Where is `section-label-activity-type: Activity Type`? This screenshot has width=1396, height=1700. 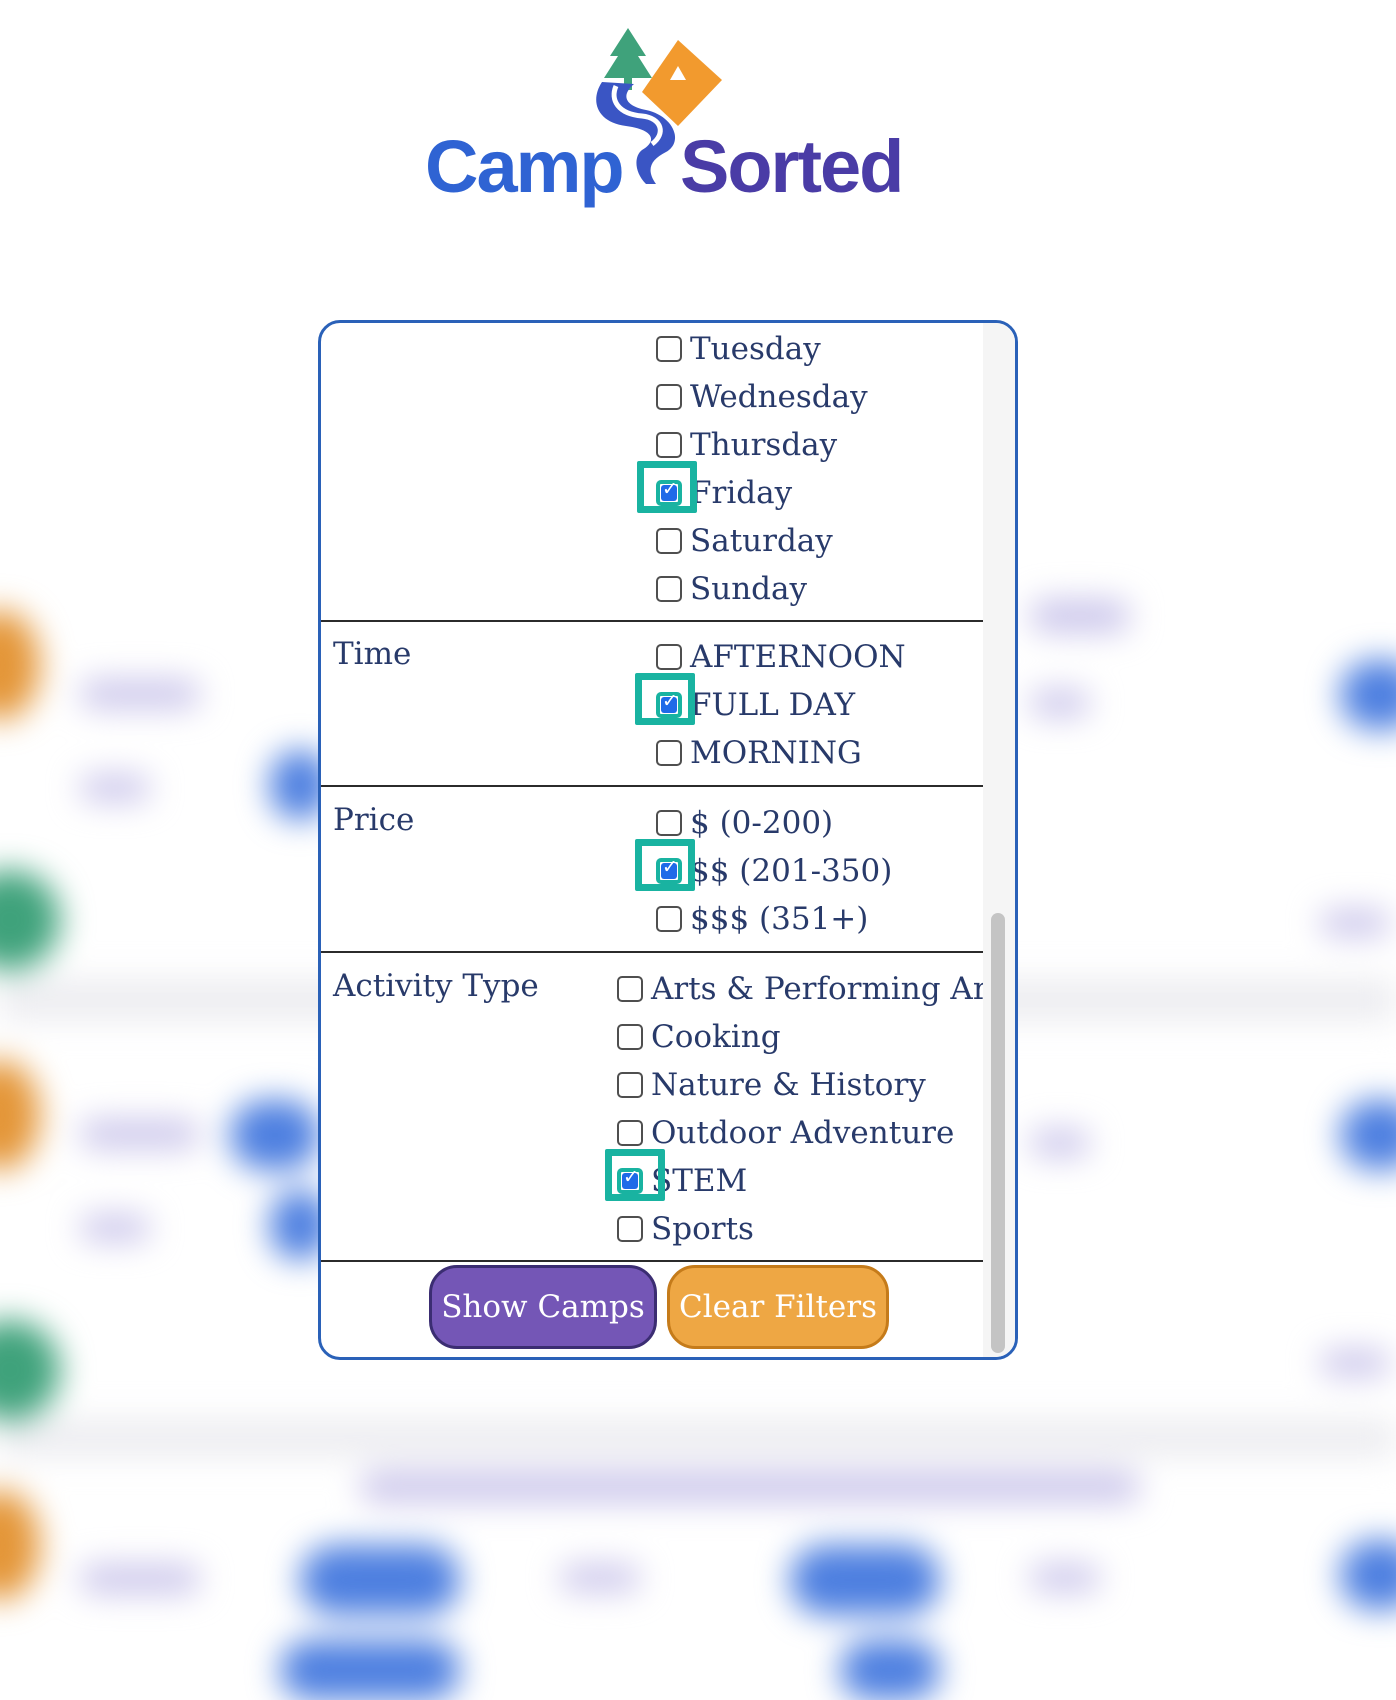
section-label-activity-type: Activity Type is located at coordinates (436, 986).